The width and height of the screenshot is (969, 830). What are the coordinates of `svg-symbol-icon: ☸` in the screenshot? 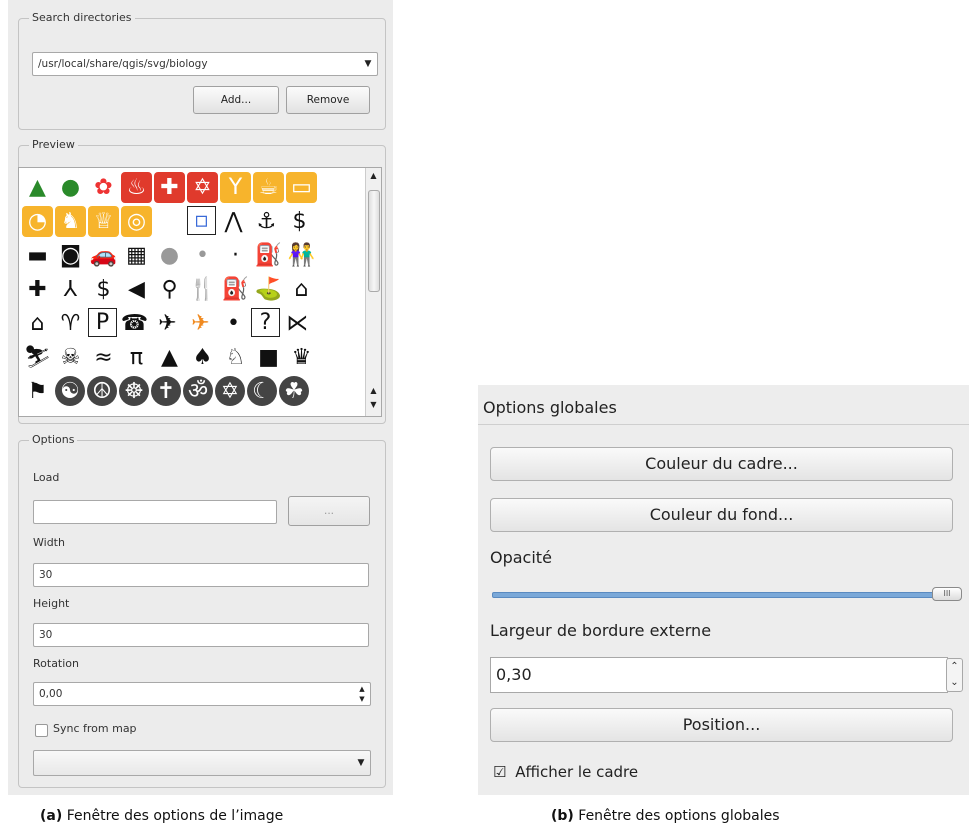 It's located at (134, 391).